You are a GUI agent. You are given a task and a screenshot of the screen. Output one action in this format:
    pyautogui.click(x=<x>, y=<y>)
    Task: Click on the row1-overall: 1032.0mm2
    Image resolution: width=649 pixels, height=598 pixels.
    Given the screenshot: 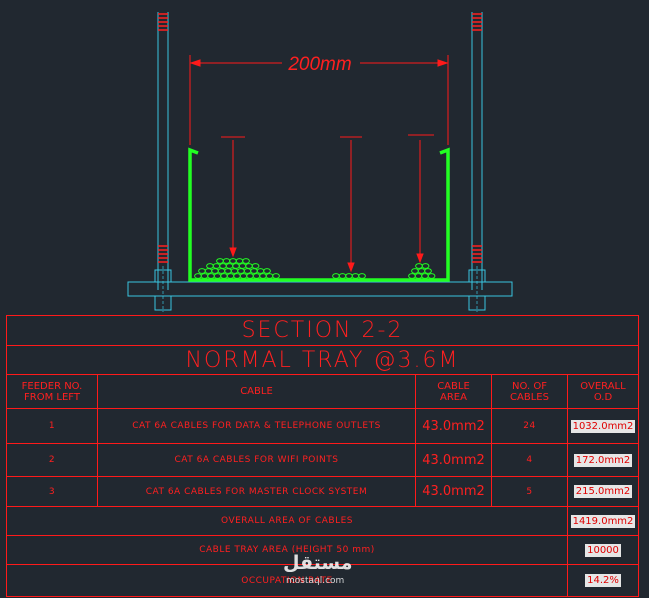 What is the action you would take?
    pyautogui.click(x=603, y=426)
    